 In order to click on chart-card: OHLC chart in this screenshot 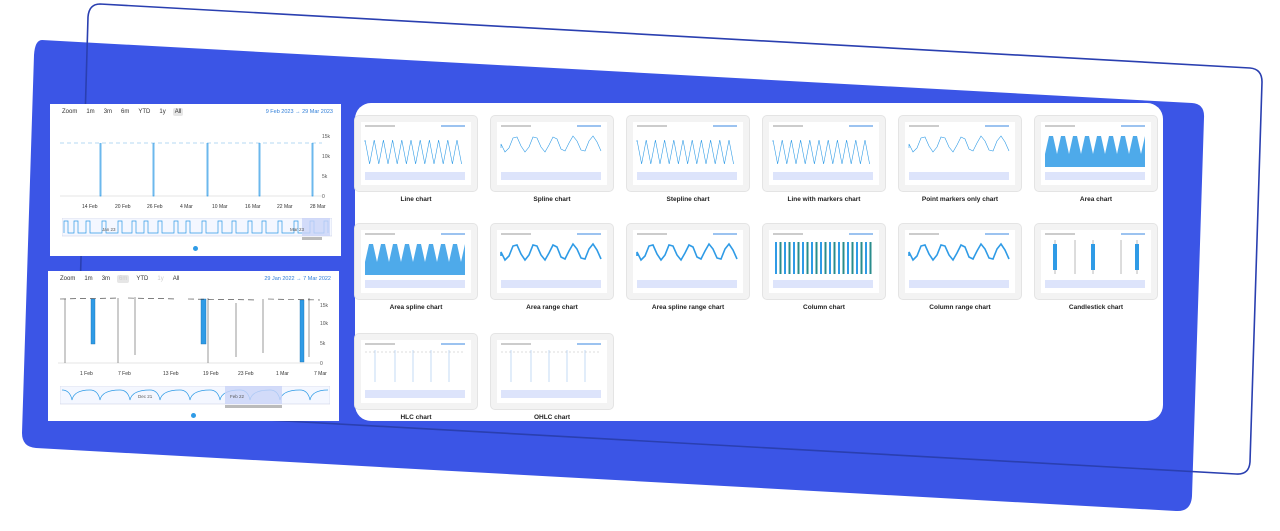, I will do `click(552, 377)`.